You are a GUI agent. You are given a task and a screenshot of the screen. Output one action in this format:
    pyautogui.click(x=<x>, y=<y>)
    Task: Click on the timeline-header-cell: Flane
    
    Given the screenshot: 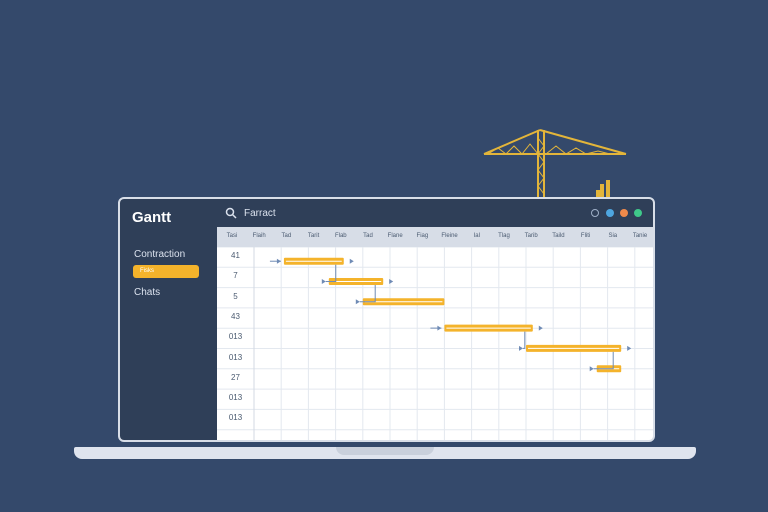 What is the action you would take?
    pyautogui.click(x=395, y=236)
    